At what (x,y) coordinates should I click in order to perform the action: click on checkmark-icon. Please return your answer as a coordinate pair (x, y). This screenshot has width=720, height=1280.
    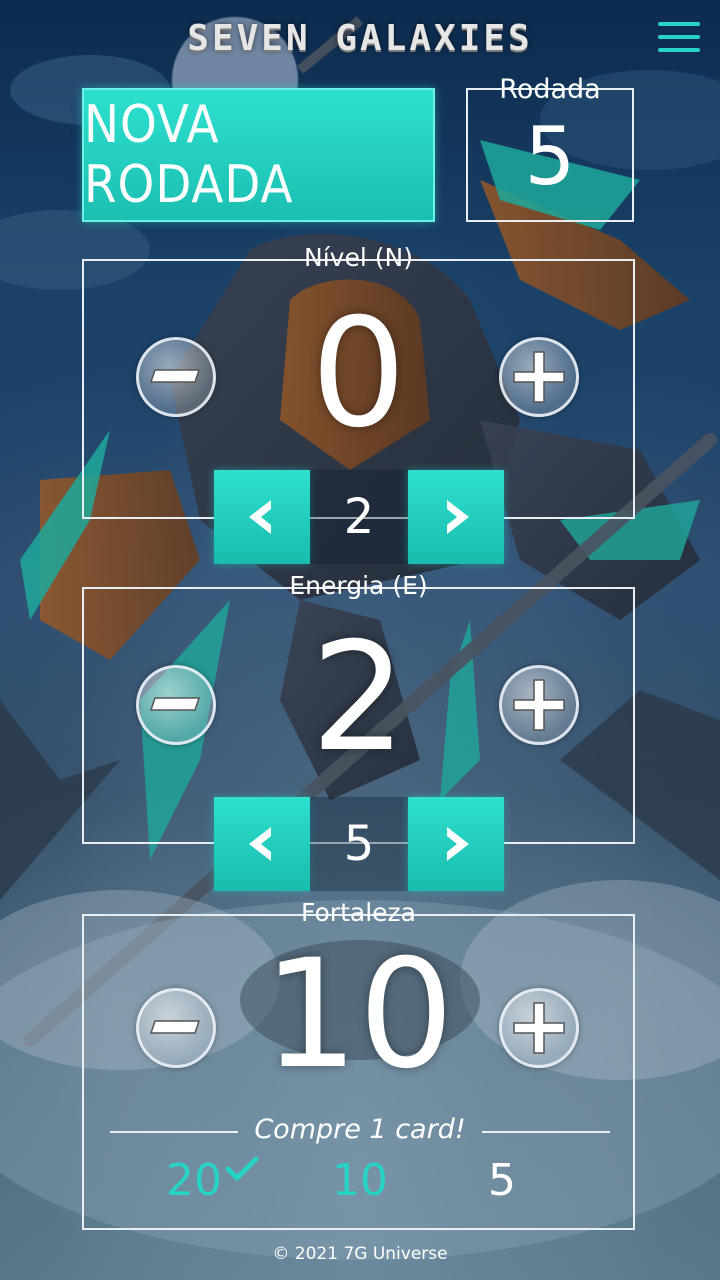
    Looking at the image, I should click on (242, 1168).